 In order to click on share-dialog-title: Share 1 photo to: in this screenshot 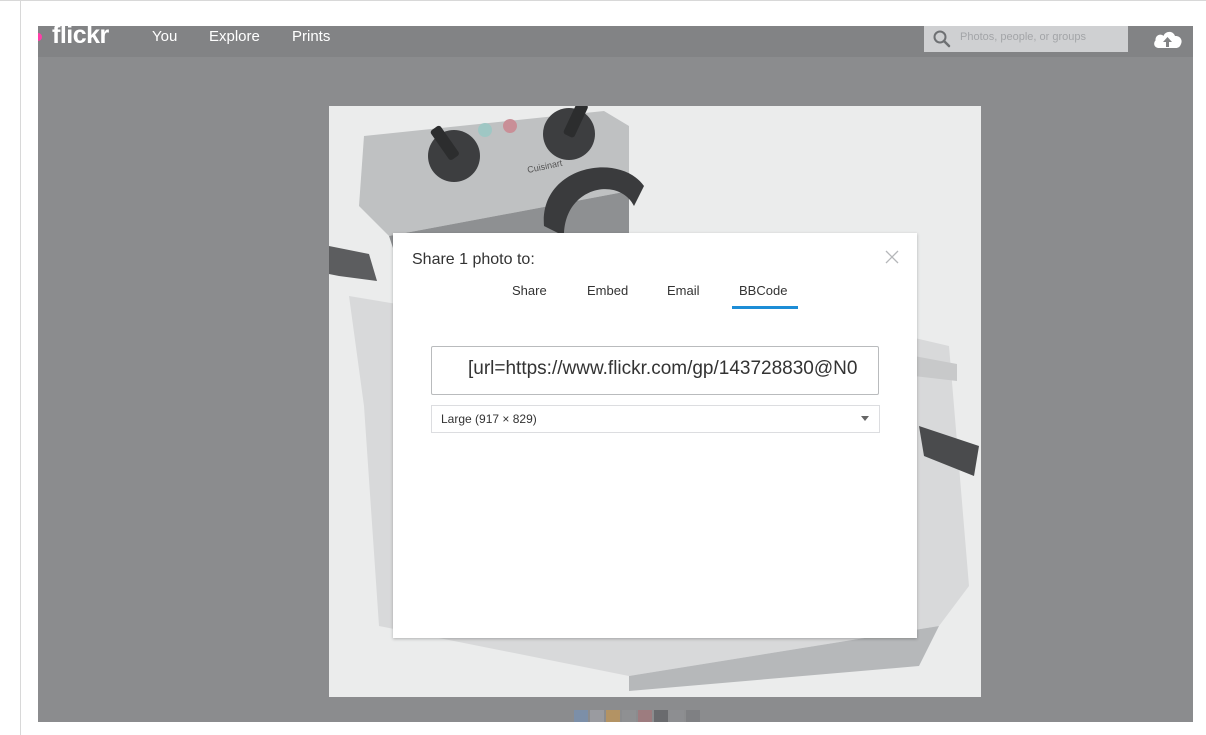, I will do `click(473, 259)`.